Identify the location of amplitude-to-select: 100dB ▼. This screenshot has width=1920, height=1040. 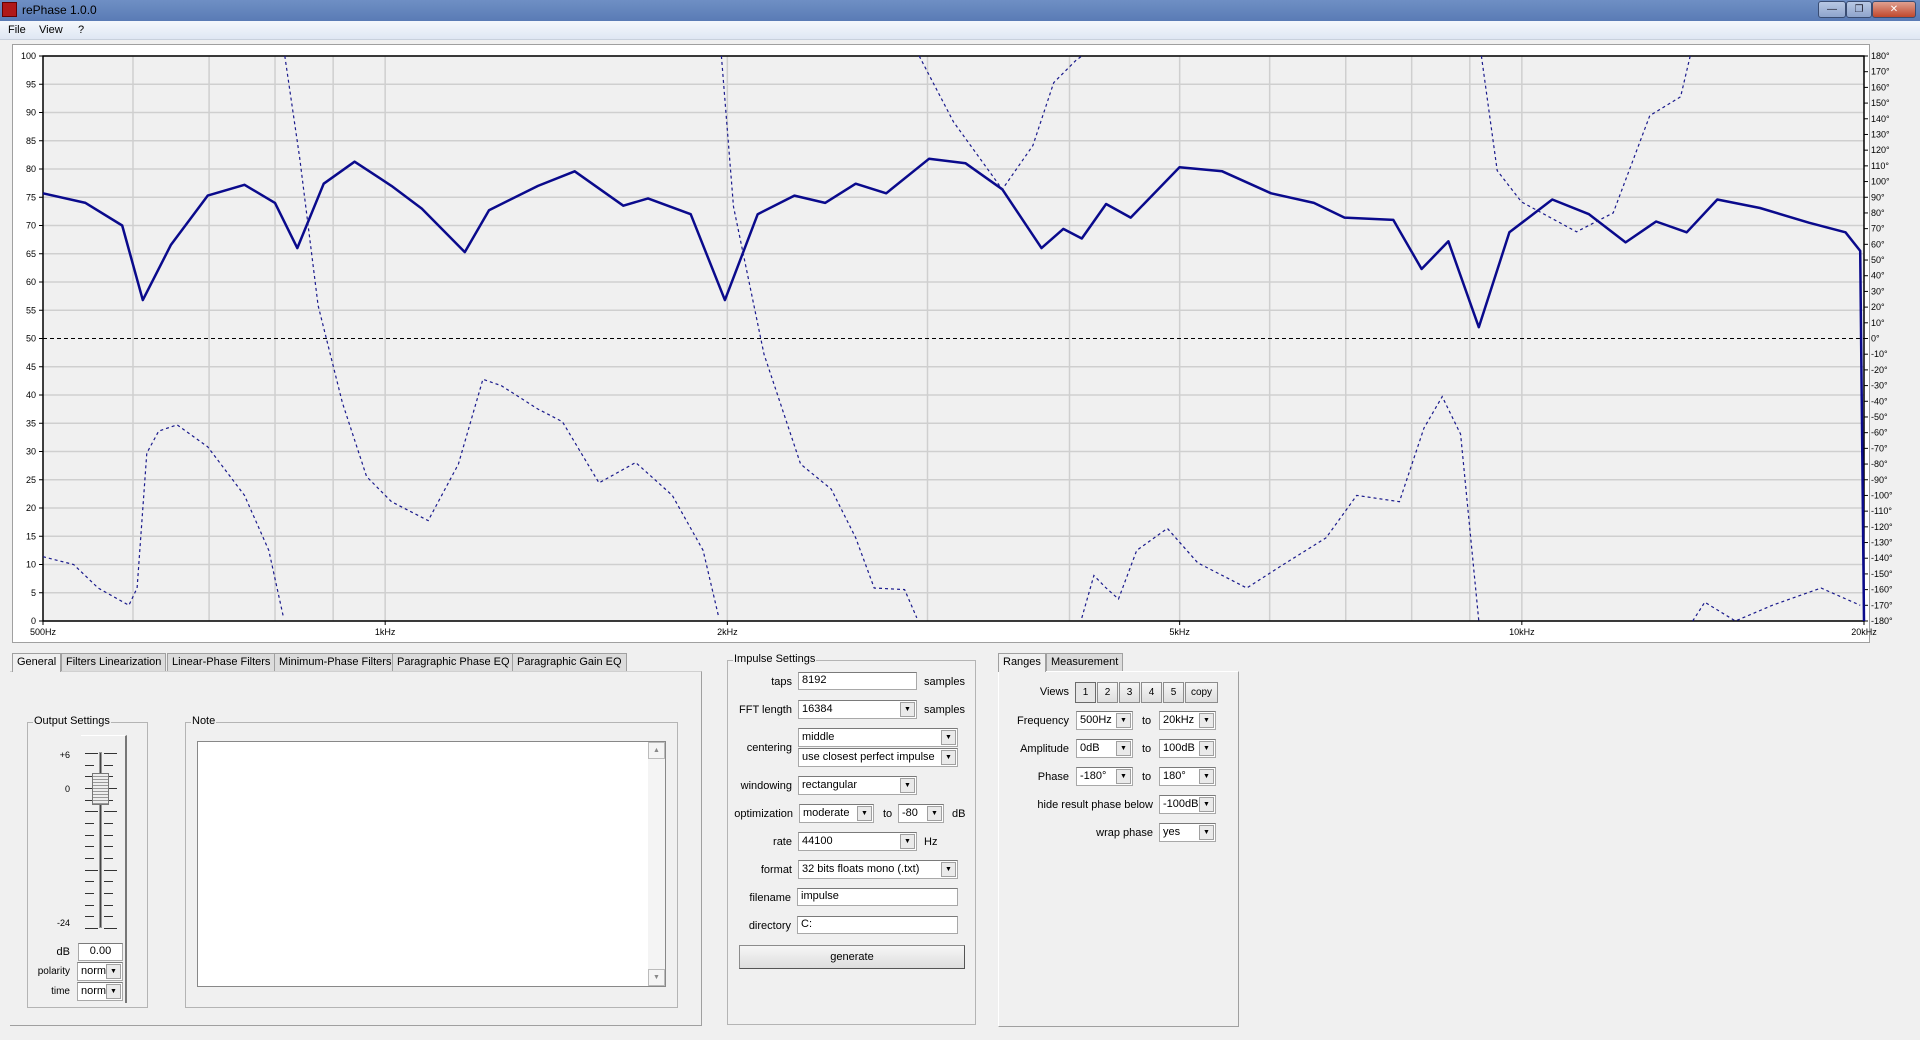
(1187, 748).